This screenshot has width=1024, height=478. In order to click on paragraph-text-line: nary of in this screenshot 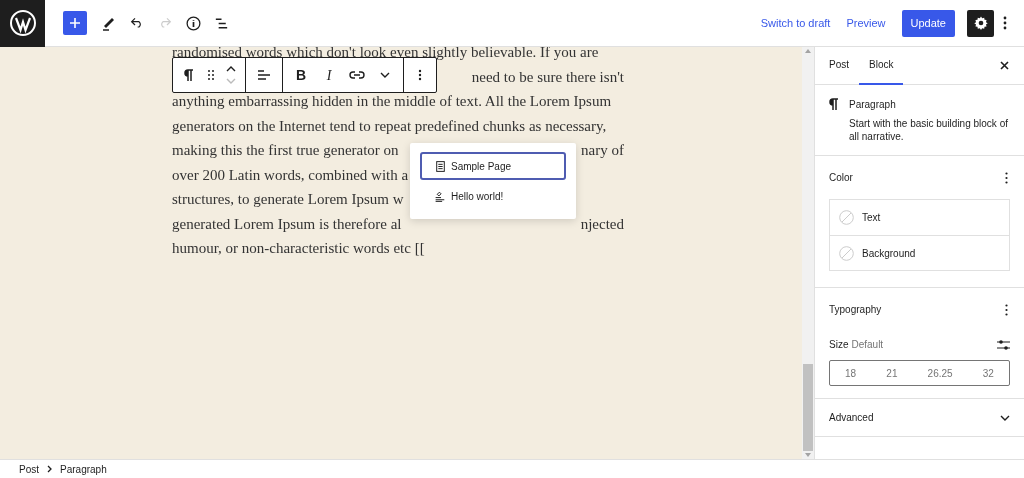, I will do `click(602, 150)`.